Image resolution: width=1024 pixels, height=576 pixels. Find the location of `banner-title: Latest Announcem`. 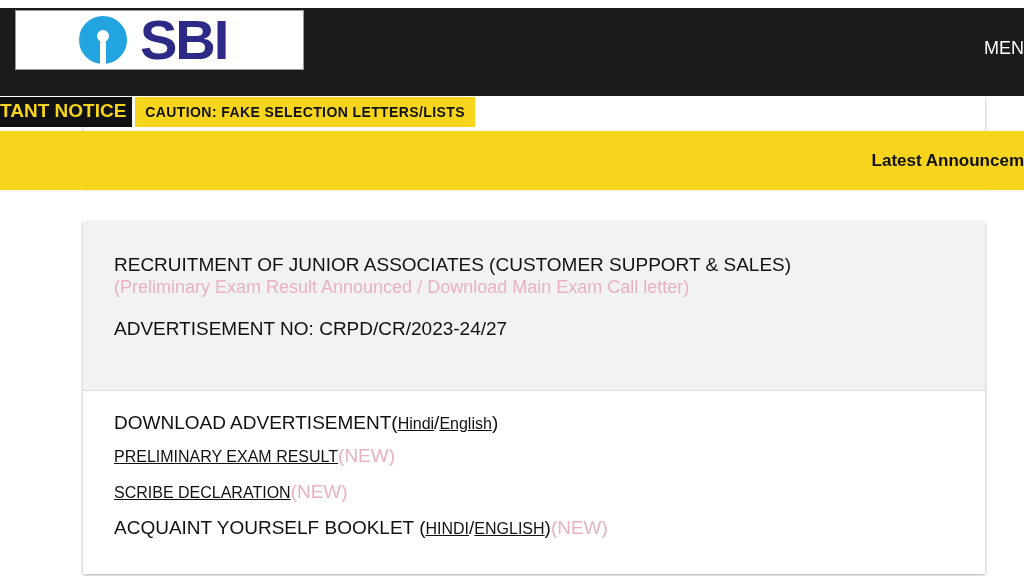

banner-title: Latest Announcem is located at coordinates (947, 160).